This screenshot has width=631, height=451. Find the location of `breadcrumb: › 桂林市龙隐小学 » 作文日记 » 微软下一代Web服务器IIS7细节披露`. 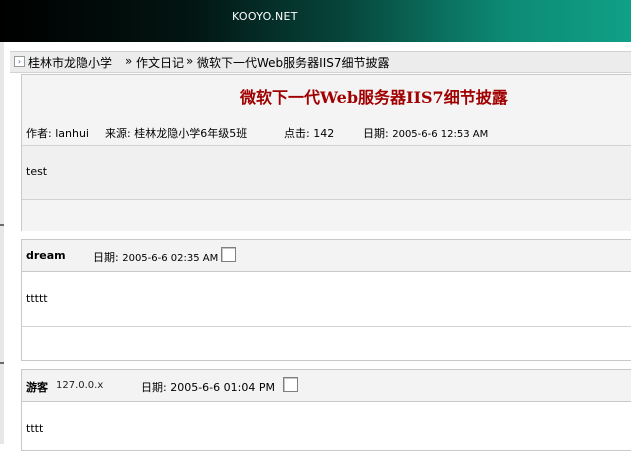

breadcrumb: › 桂林市龙隐小学 » 作文日记 » 微软下一代Web服务器IIS7细节披露 is located at coordinates (320, 62).